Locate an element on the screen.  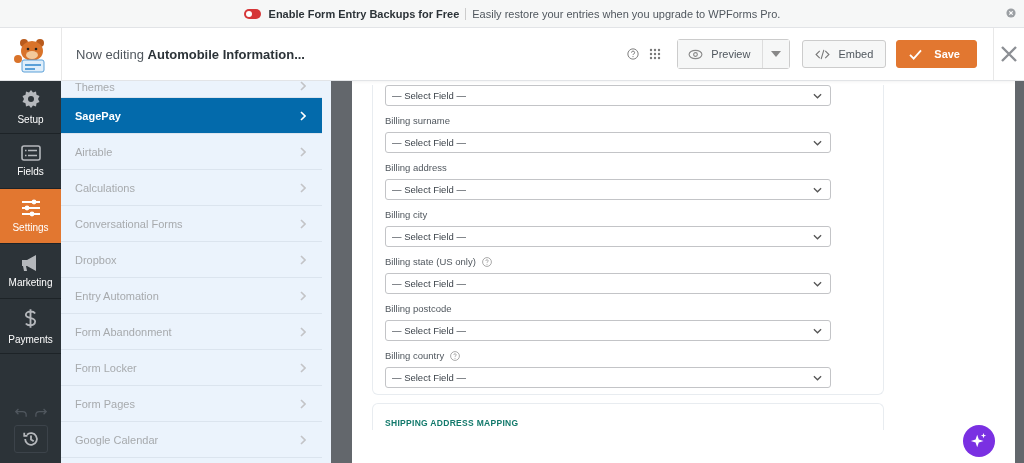
grid-menu-icon is located at coordinates (655, 54).